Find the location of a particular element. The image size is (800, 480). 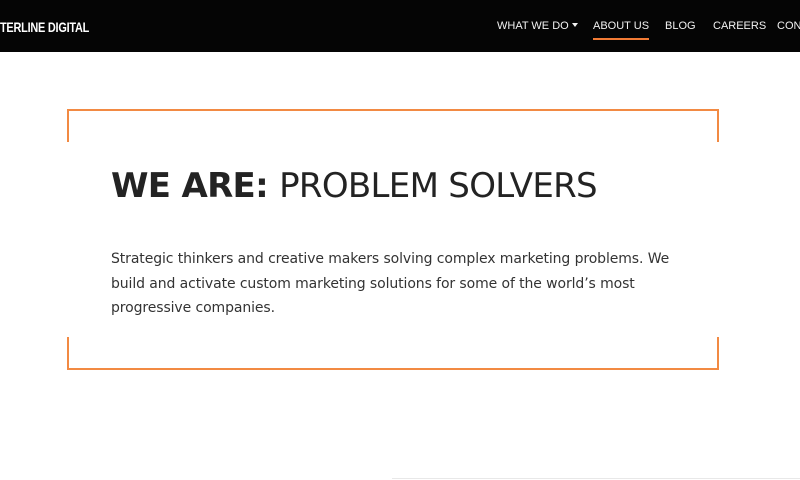

nav-about-us-label: ABOUT US is located at coordinates (621, 26).